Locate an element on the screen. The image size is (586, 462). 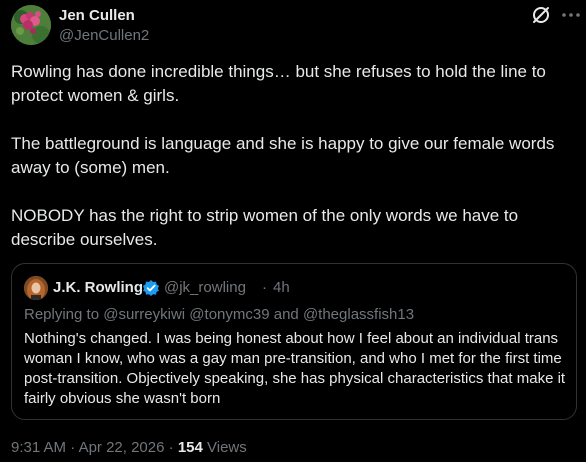
author-avatar is located at coordinates (31, 25).